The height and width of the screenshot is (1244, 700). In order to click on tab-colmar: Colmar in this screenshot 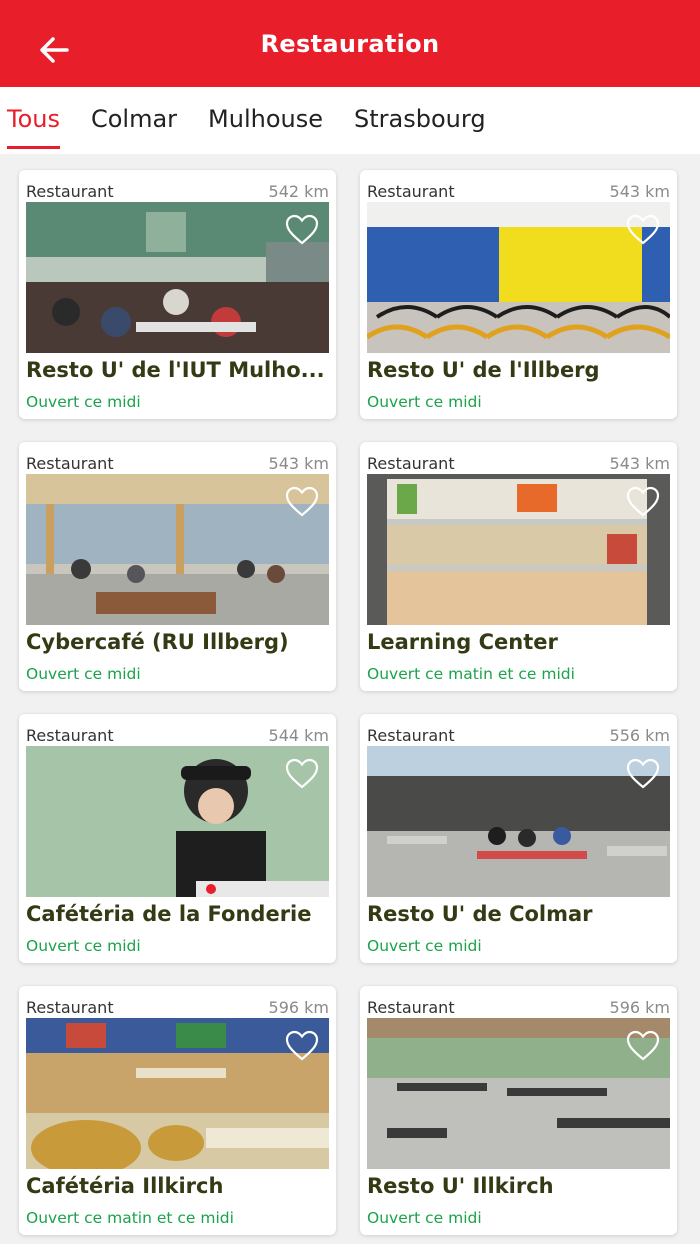, I will do `click(134, 121)`.